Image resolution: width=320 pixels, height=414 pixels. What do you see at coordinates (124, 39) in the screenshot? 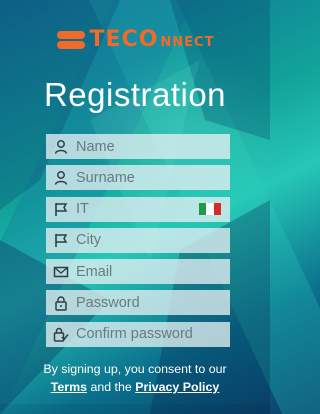
I see `logo-text-main: TECO` at bounding box center [124, 39].